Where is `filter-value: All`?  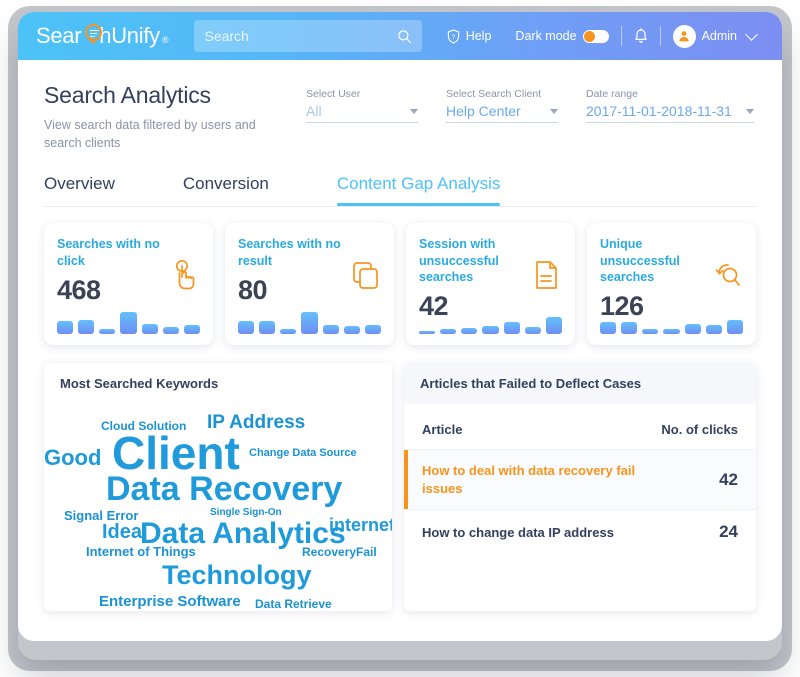 filter-value: All is located at coordinates (314, 111).